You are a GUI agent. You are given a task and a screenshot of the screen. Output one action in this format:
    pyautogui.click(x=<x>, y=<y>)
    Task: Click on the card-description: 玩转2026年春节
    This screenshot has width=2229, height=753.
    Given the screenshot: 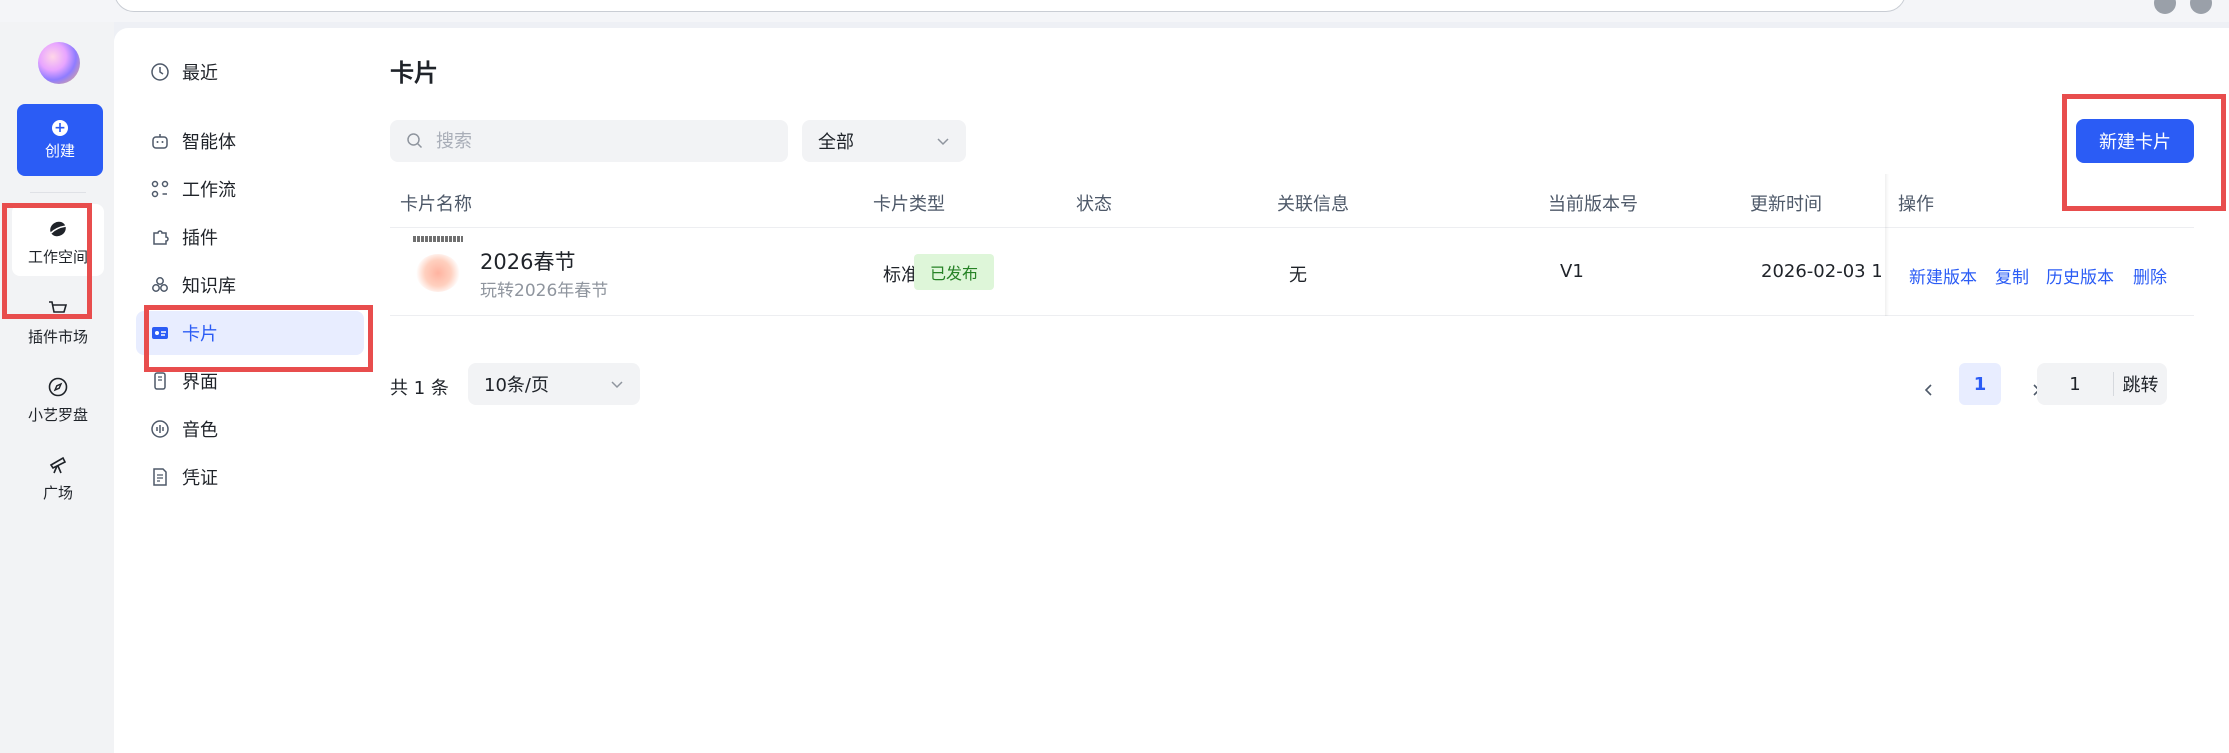 What is the action you would take?
    pyautogui.click(x=544, y=291)
    